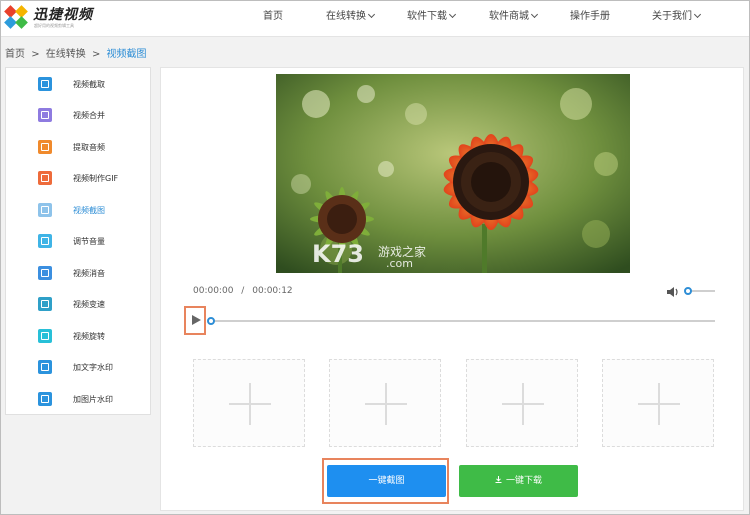 Image resolution: width=750 pixels, height=515 pixels. What do you see at coordinates (45, 399) in the screenshot?
I see `image-watermark-icon` at bounding box center [45, 399].